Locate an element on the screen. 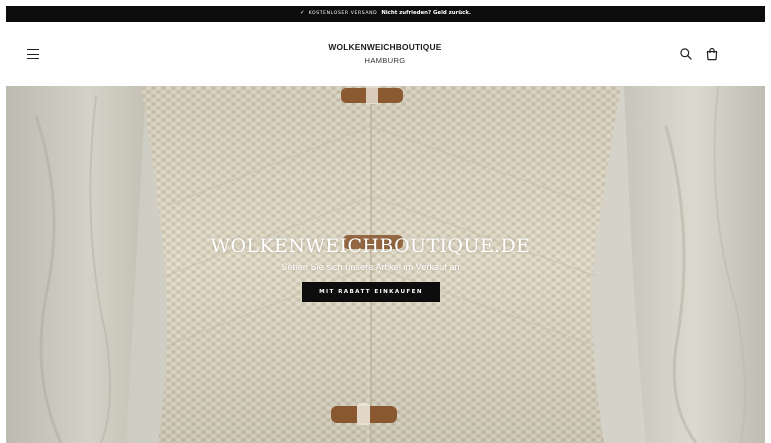  shop-discount-button: MIT RABATT EINKAUFEN is located at coordinates (371, 292).